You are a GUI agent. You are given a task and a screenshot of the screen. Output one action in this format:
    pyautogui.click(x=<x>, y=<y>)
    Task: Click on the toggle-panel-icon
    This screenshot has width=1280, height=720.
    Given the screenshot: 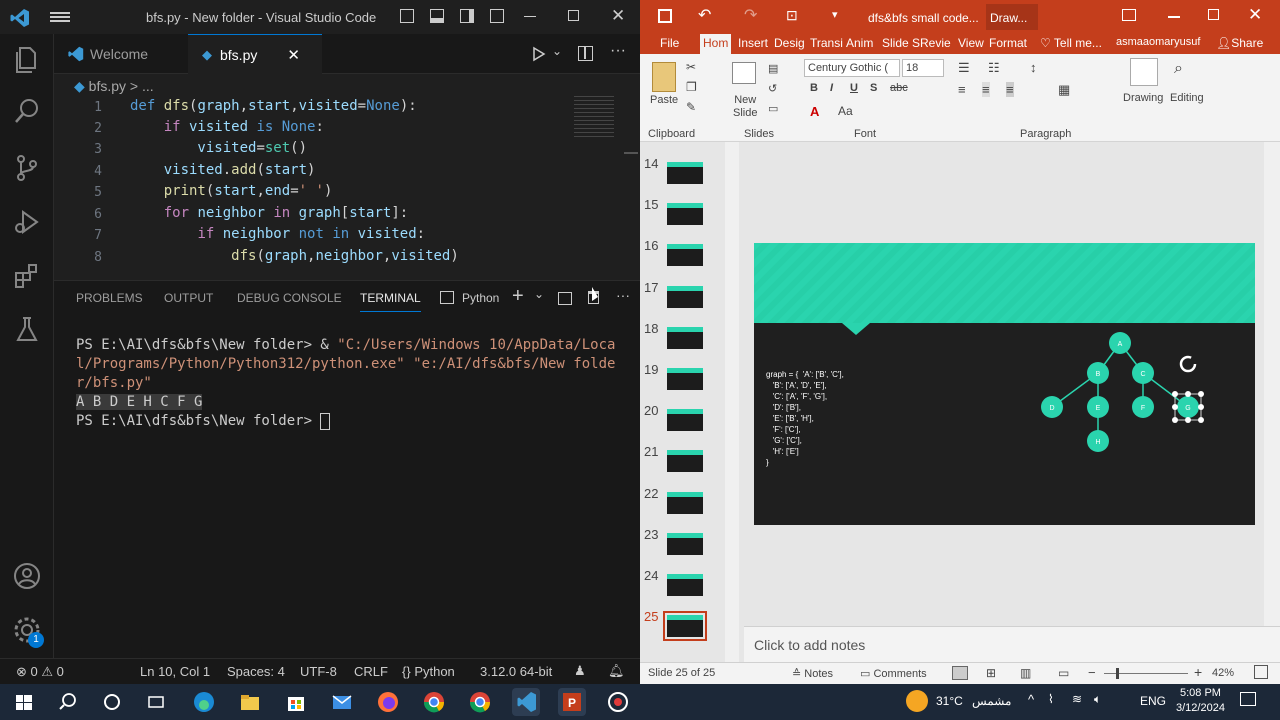 What is the action you would take?
    pyautogui.click(x=437, y=16)
    